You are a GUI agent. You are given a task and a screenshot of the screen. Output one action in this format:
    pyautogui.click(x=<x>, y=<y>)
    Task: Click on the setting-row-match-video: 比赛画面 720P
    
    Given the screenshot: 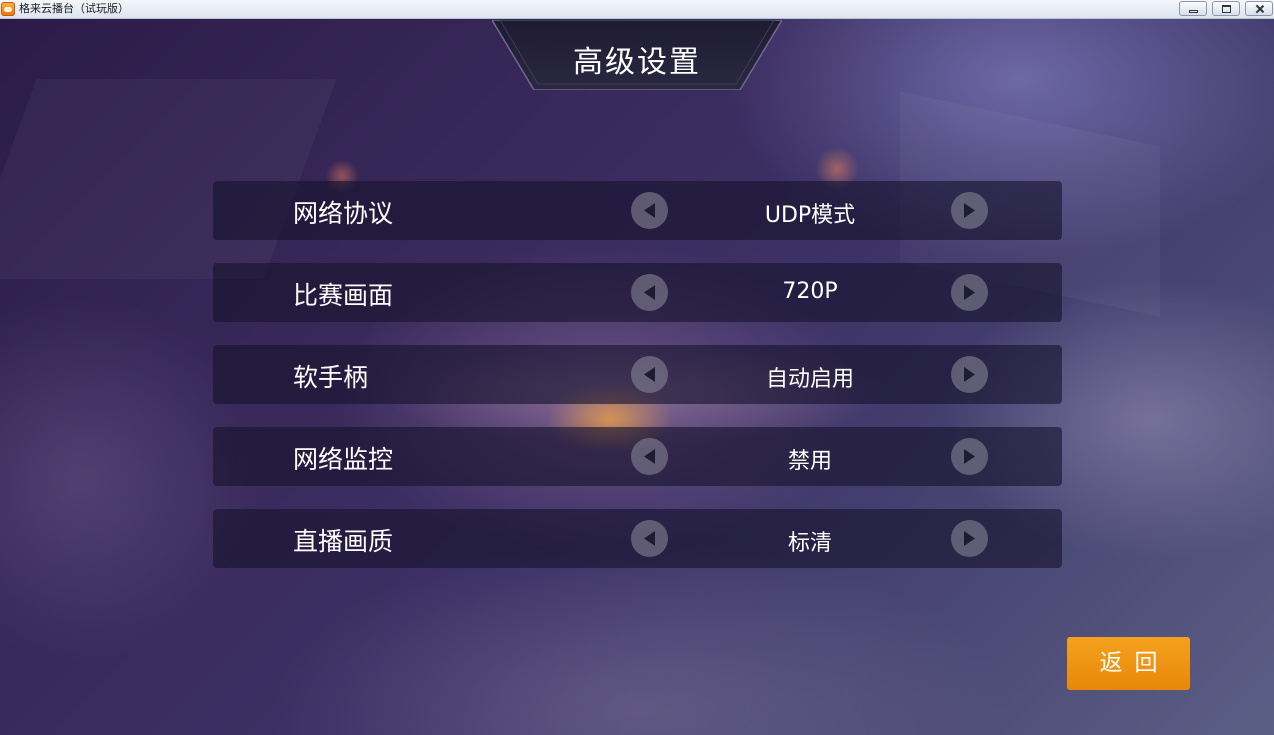 What is the action you would take?
    pyautogui.click(x=637, y=292)
    